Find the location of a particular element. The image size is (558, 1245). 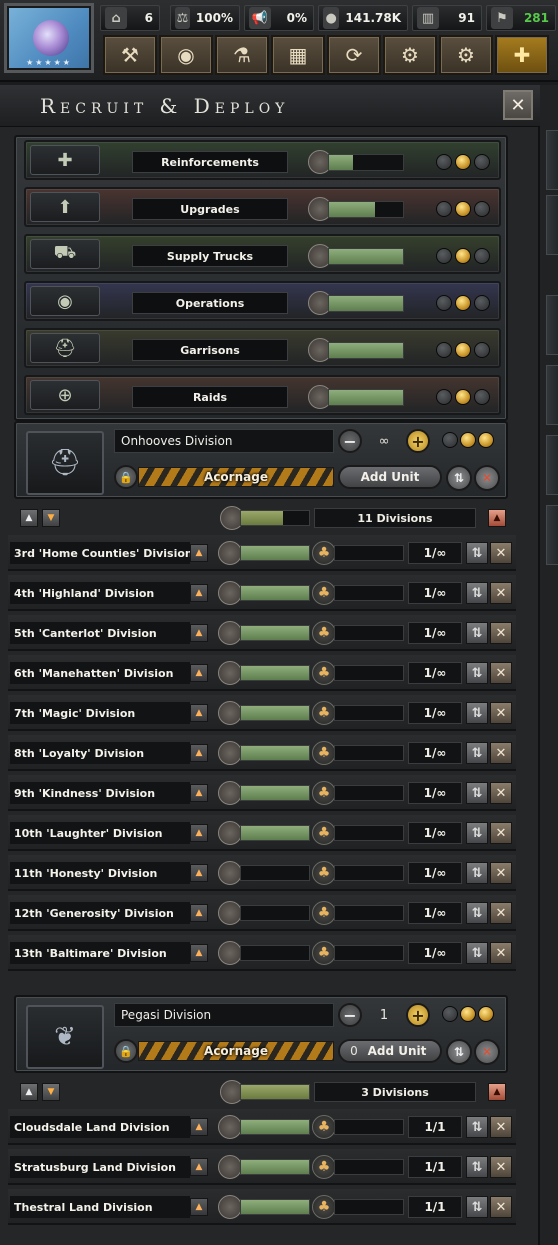

political-power-resource: ⚑ 281 is located at coordinates (521, 18).